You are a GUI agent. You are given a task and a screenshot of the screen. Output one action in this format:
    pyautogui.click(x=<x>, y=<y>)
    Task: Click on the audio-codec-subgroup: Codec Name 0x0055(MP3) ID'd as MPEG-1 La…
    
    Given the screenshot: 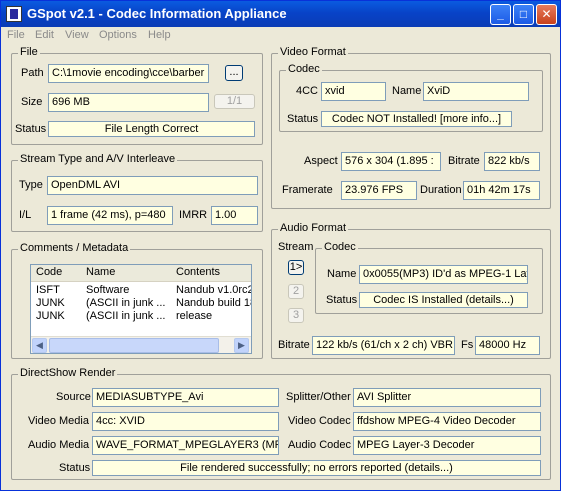 What is the action you would take?
    pyautogui.click(x=429, y=277)
    